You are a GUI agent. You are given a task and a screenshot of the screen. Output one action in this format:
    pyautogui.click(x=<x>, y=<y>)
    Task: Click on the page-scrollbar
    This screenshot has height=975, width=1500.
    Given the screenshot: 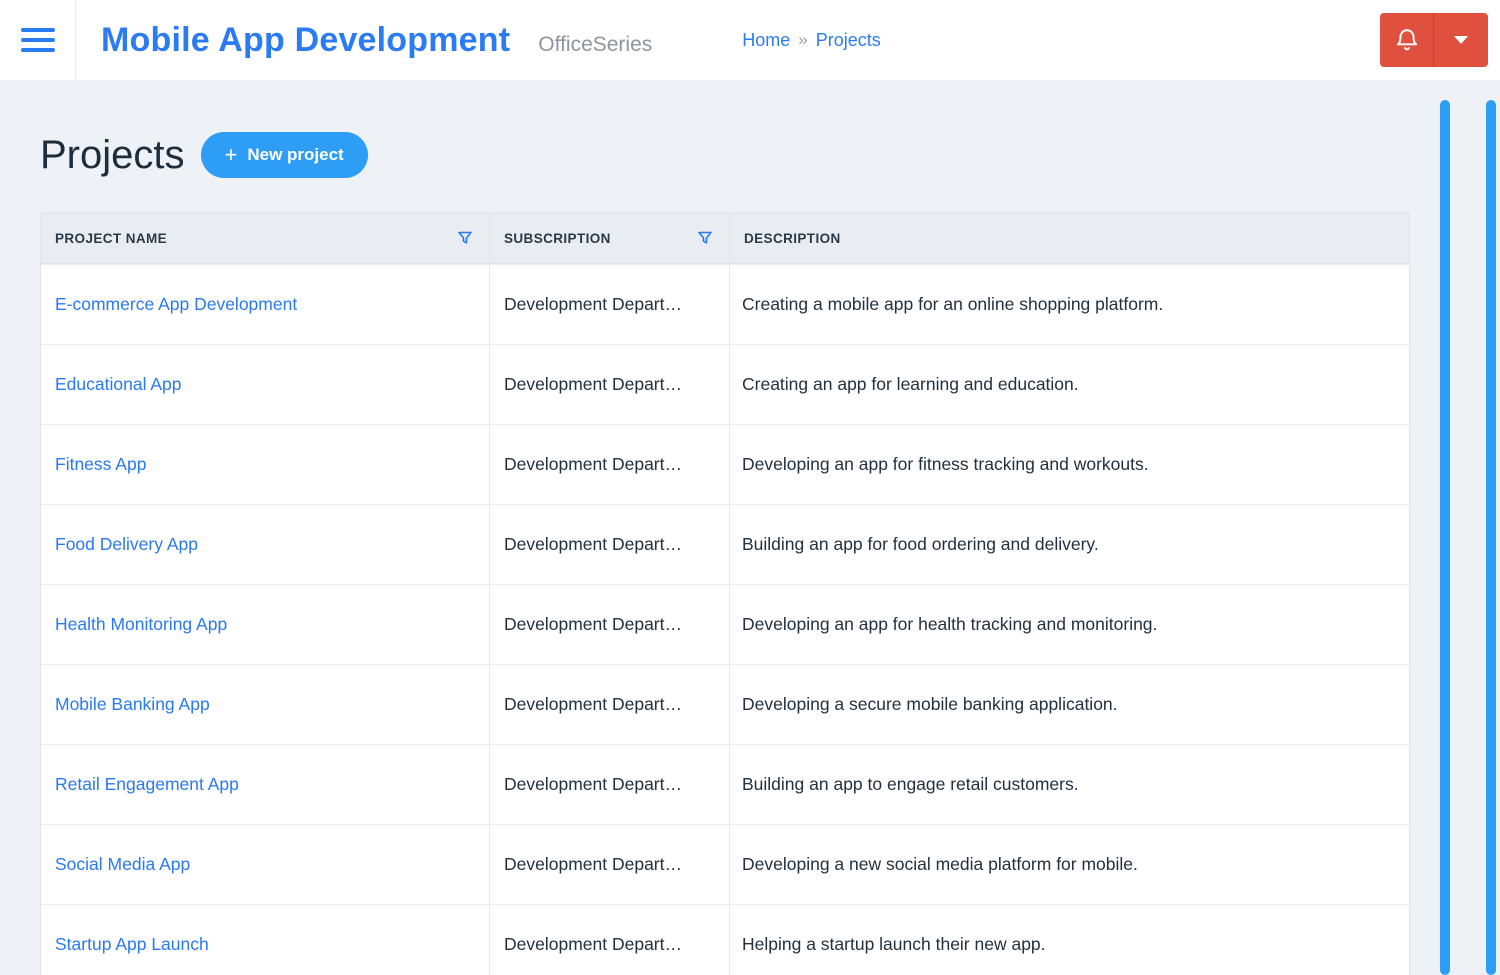 What is the action you would take?
    pyautogui.click(x=1491, y=537)
    